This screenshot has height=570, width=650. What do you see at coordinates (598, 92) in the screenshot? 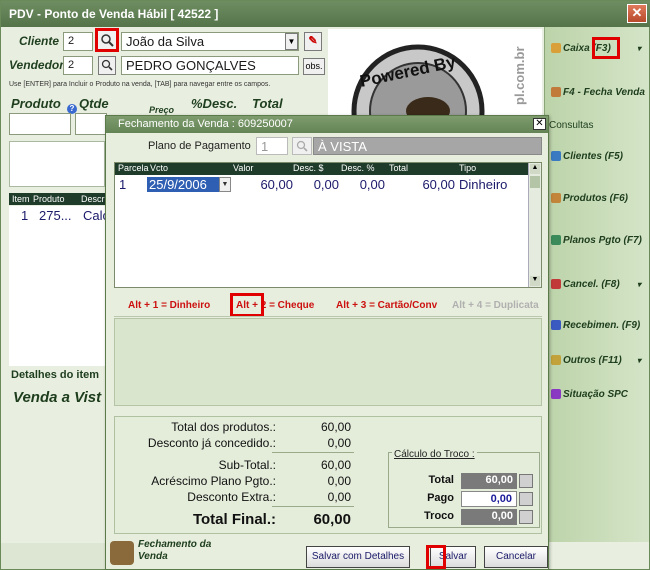
I see `fecha-venda-button: F4 - Fecha Venda` at bounding box center [598, 92].